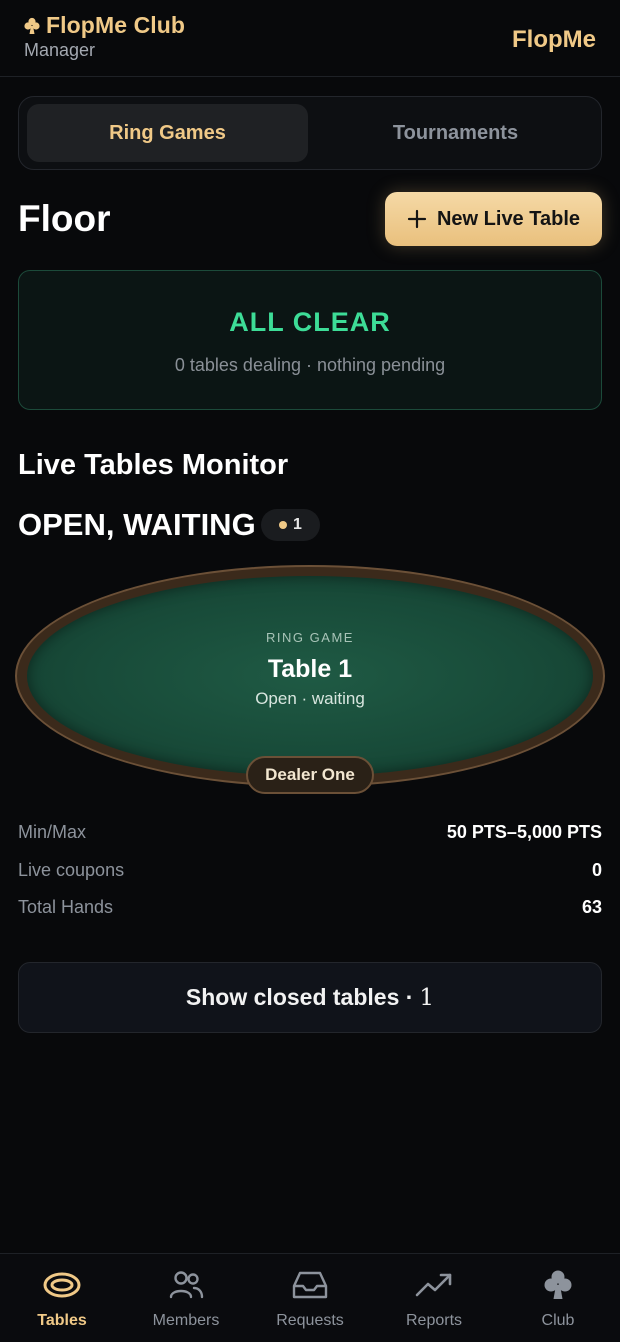  What do you see at coordinates (417, 219) in the screenshot?
I see `plus-icon` at bounding box center [417, 219].